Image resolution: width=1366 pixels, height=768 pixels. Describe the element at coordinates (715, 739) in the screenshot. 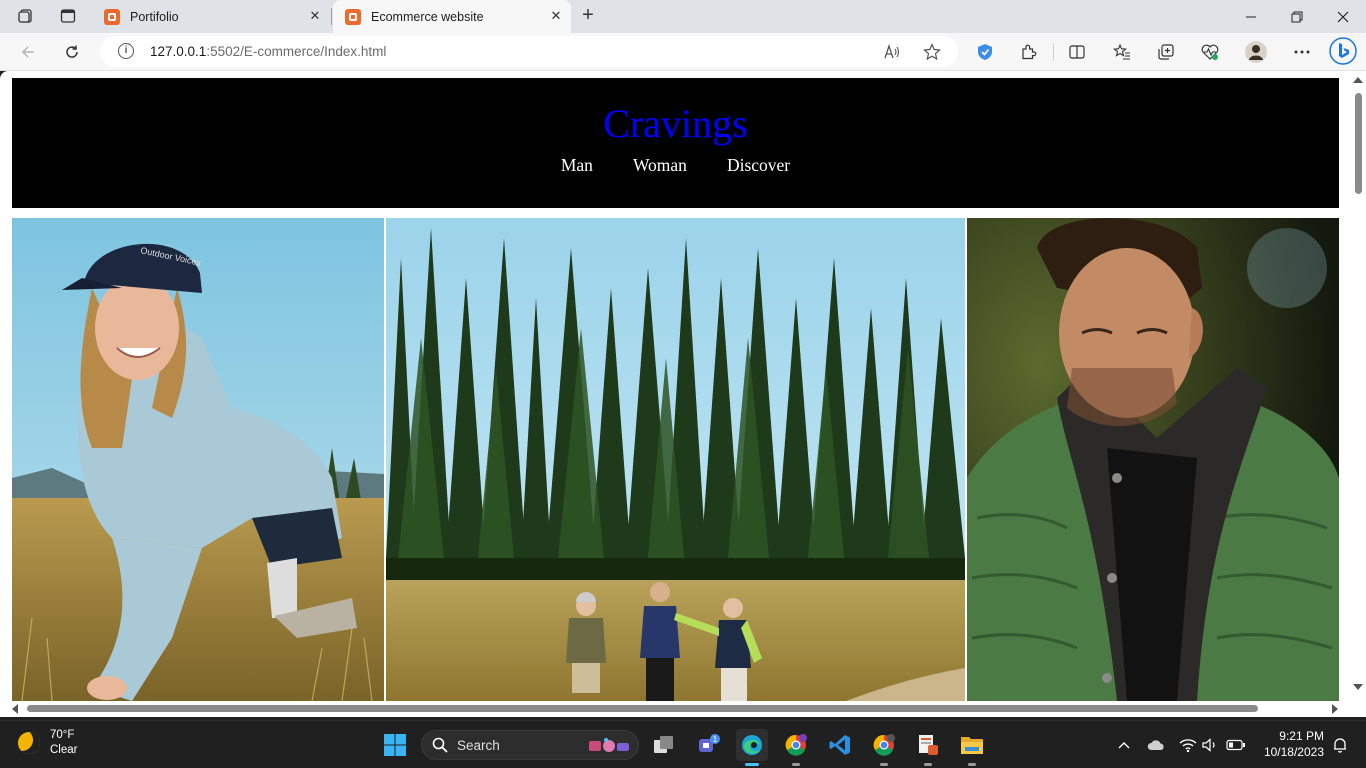

I see `teams-badge: 1` at that location.